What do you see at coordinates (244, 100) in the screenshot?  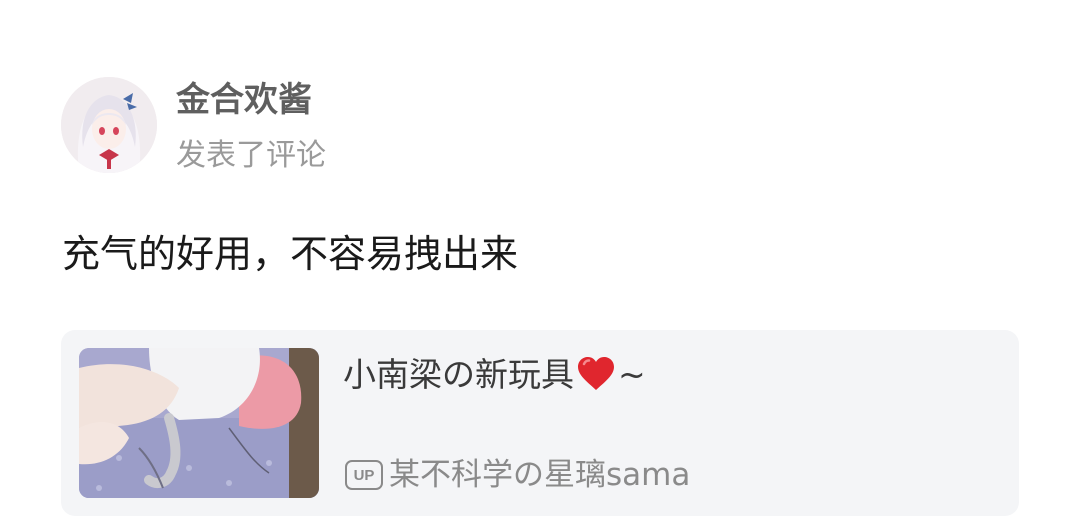 I see `user-name: 金合欢酱` at bounding box center [244, 100].